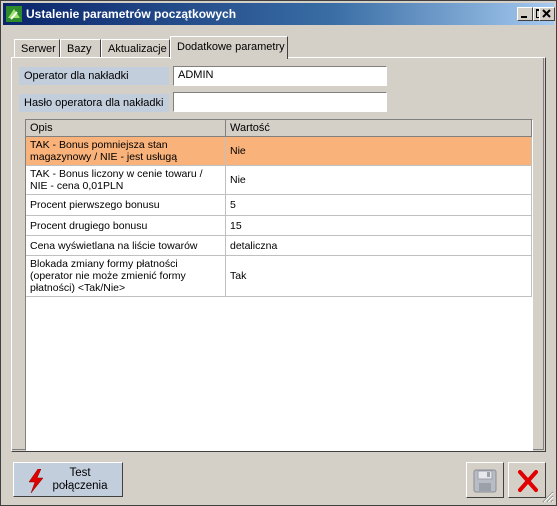 Image resolution: width=557 pixels, height=506 pixels. I want to click on table-row: Procent drugiego bonusu 15, so click(279, 226).